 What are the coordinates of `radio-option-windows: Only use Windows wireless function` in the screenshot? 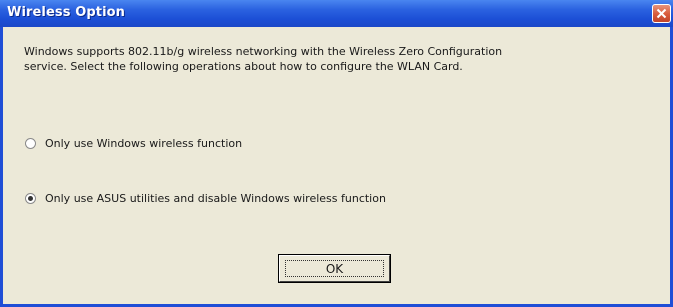 It's located at (133, 143).